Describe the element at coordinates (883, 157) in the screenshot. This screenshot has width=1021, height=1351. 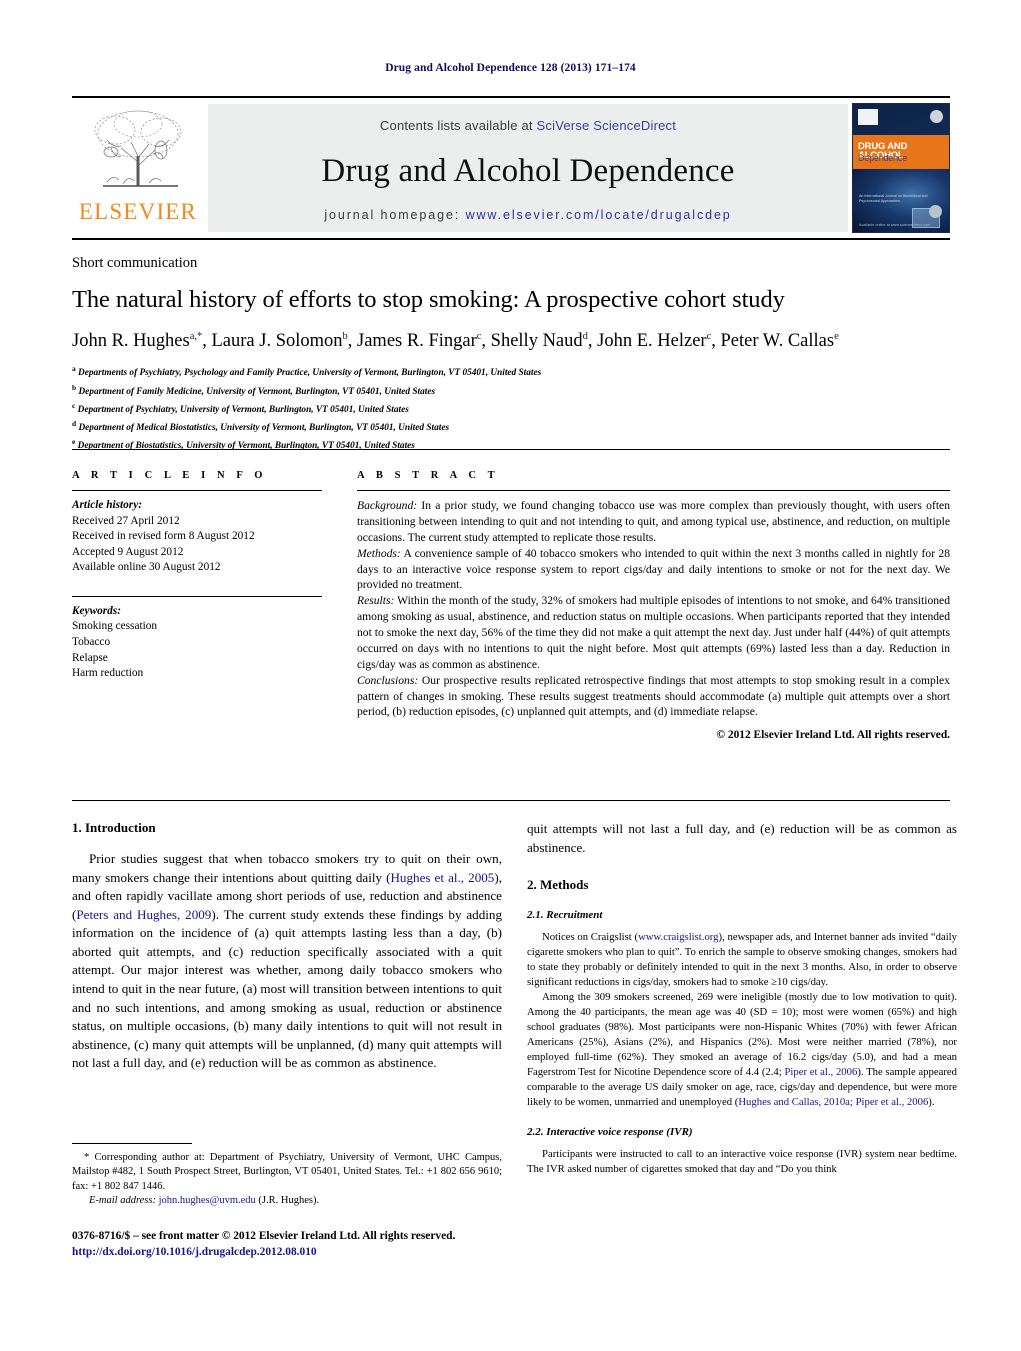
I see `cover-title-line2: Dependence` at that location.